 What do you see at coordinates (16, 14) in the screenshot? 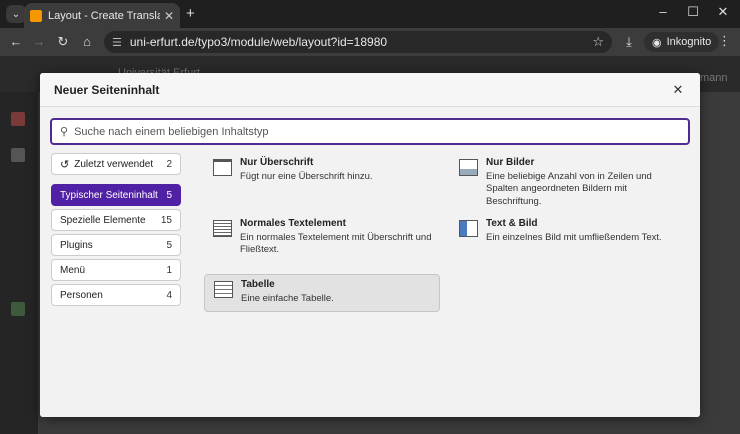
I see `tab-search-chevron-icon: ⌄` at bounding box center [16, 14].